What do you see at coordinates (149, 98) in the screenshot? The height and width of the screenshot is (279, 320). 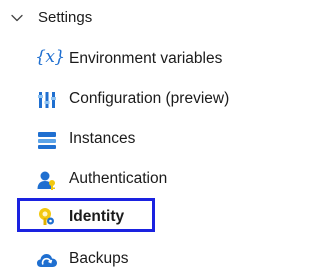 I see `nav-item-label: Configuration (preview)` at bounding box center [149, 98].